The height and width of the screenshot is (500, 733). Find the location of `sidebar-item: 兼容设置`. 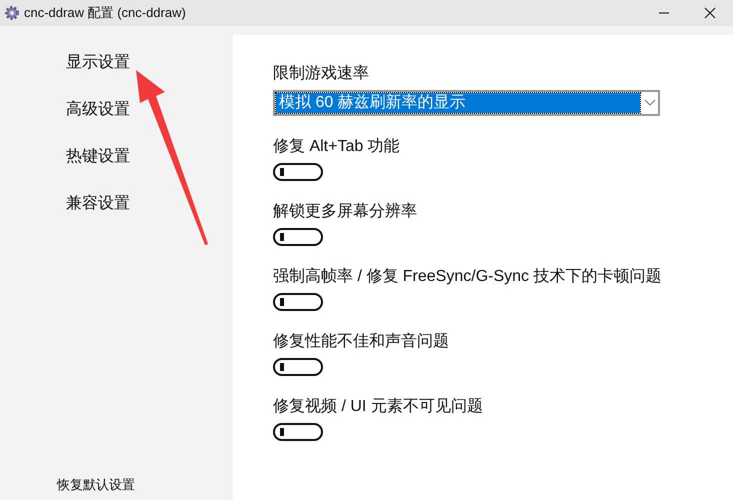

sidebar-item: 兼容设置 is located at coordinates (98, 203).